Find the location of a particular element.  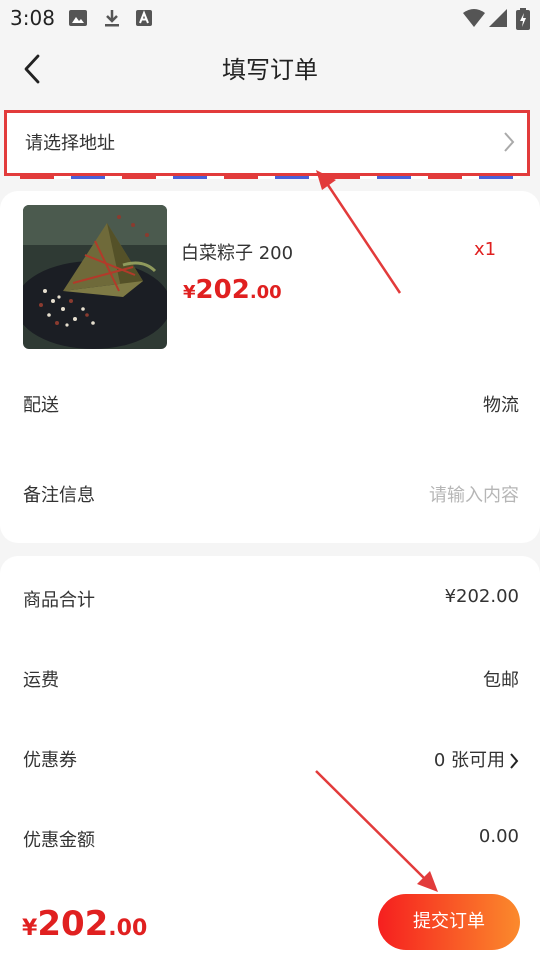

status-bar: 3:08 is located at coordinates (270, 18).